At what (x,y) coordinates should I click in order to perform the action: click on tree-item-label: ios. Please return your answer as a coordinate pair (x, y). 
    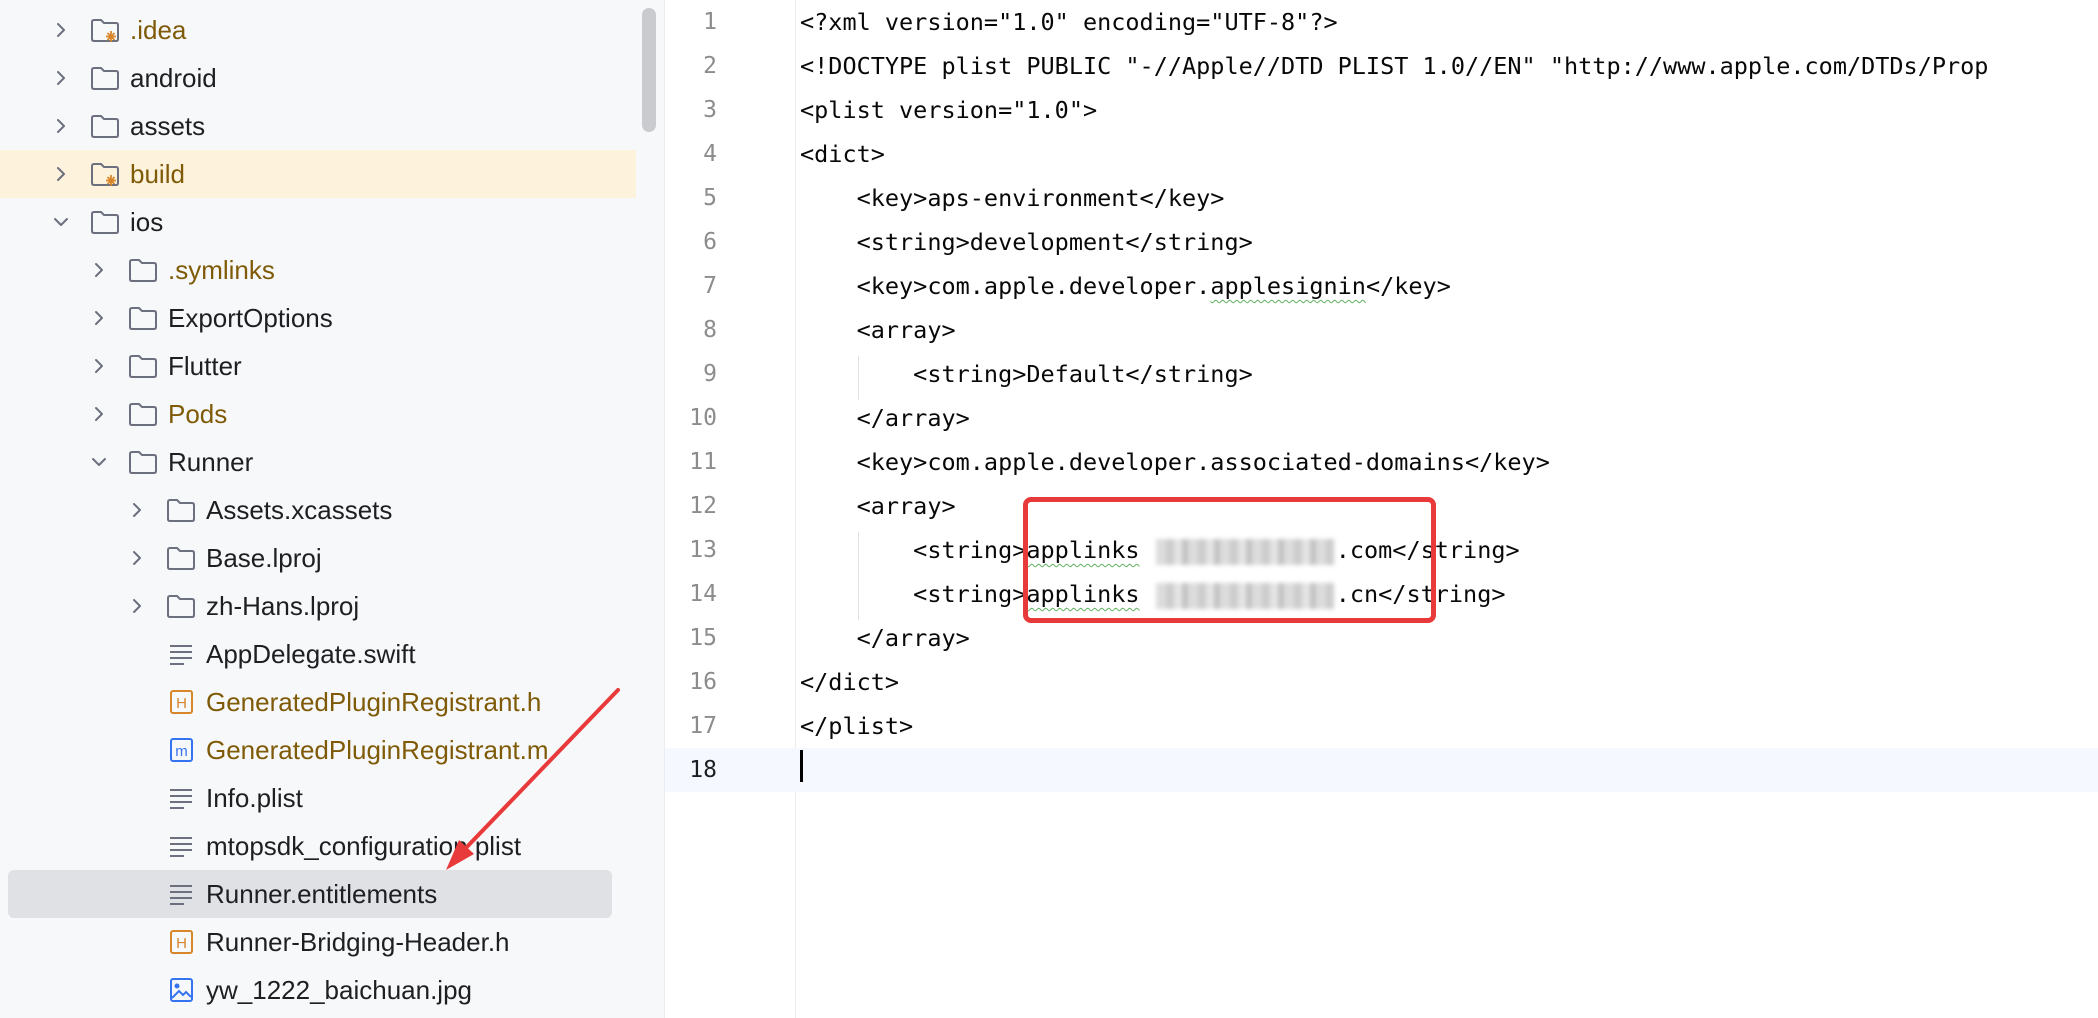
    Looking at the image, I should click on (147, 221).